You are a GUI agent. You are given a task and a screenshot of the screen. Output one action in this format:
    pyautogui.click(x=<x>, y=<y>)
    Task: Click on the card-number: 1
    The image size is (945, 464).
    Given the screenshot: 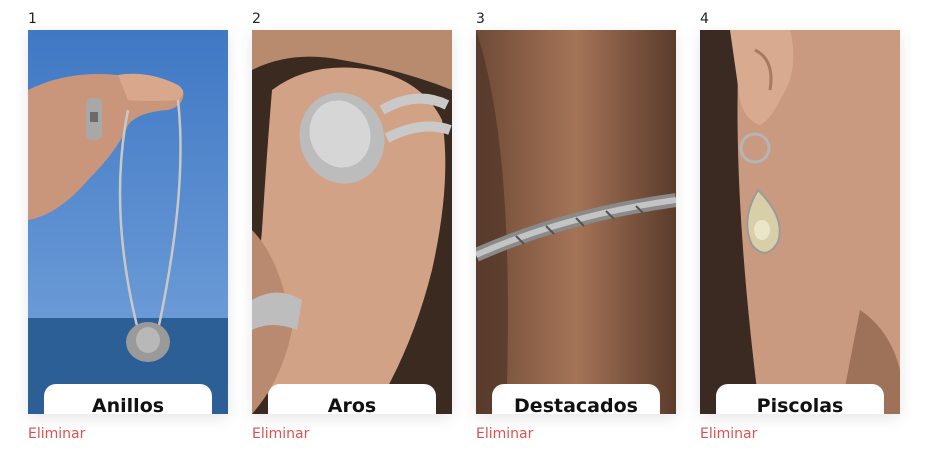 What is the action you would take?
    pyautogui.click(x=32, y=19)
    